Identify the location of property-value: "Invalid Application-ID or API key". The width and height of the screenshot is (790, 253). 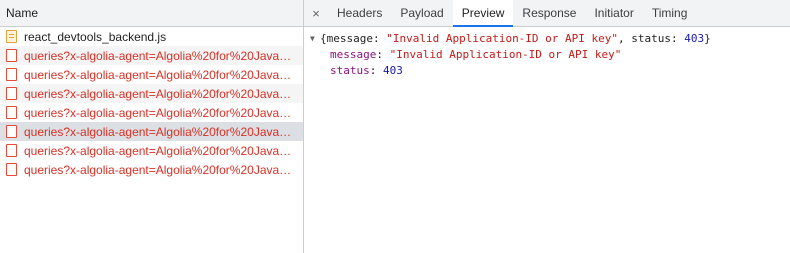
(505, 54).